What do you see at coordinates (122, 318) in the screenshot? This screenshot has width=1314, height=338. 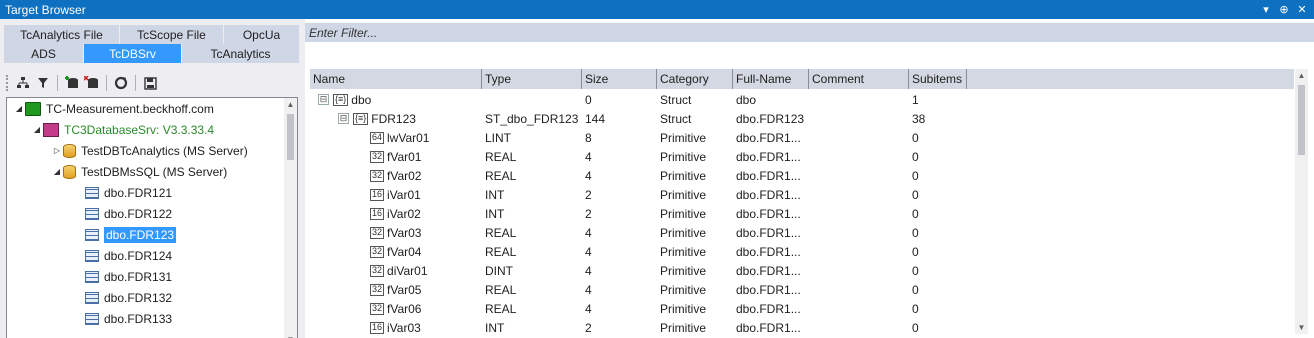 I see `tree-node-table: dbo.FDR133` at bounding box center [122, 318].